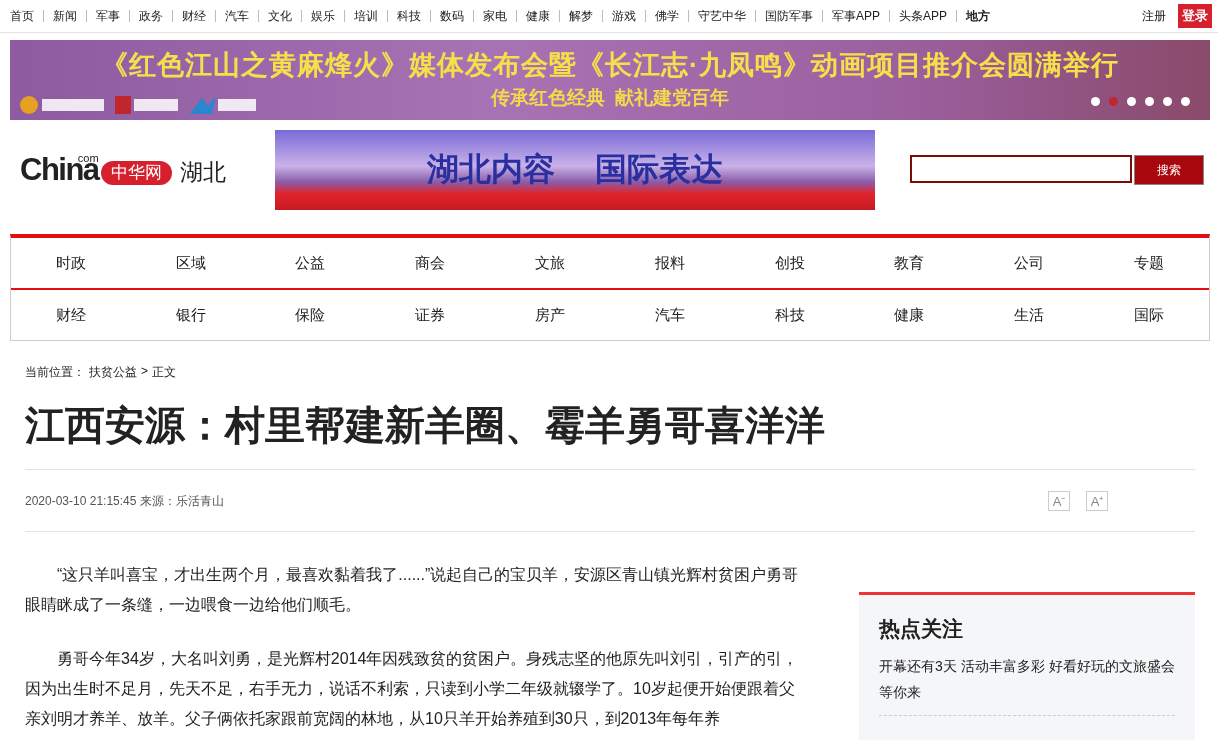  I want to click on banner-text: 国际表达, so click(659, 169).